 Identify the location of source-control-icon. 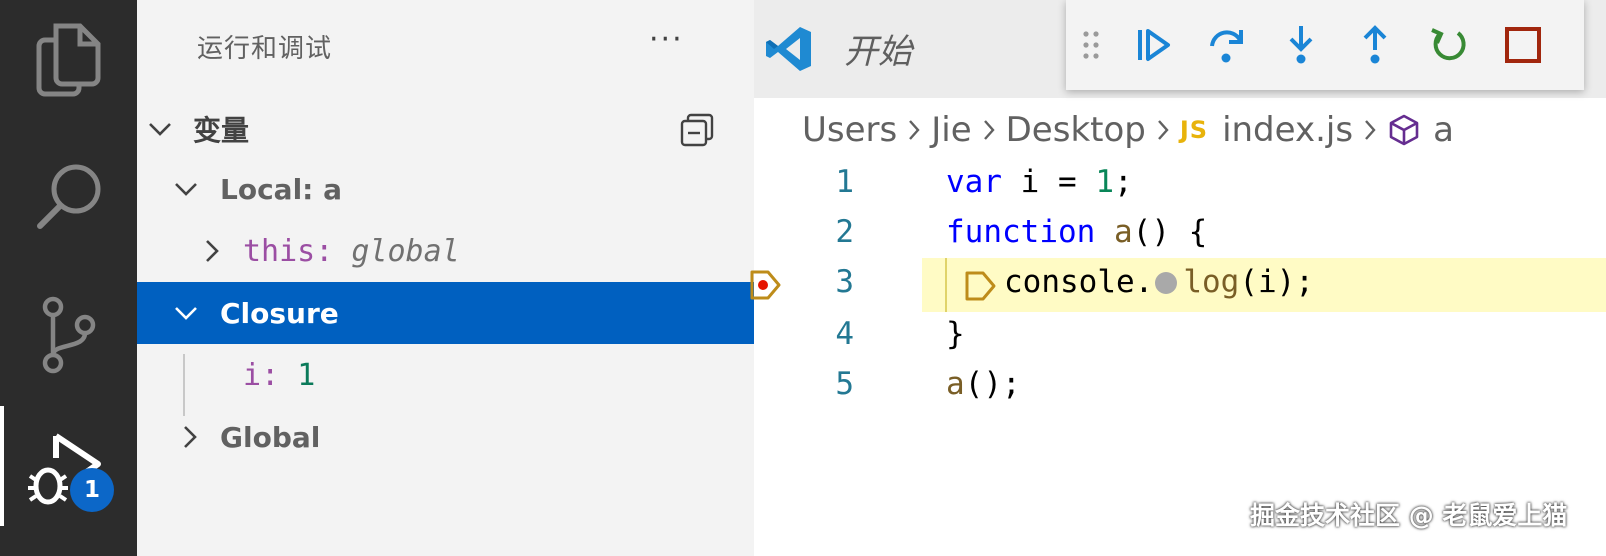
(68, 335).